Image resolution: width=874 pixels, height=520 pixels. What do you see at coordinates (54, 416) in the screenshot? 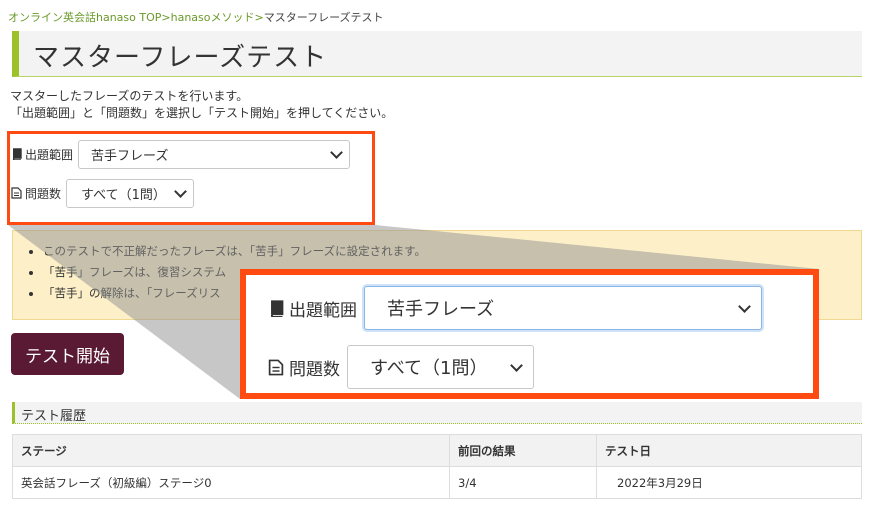
I see `history-title: テスト履歴` at bounding box center [54, 416].